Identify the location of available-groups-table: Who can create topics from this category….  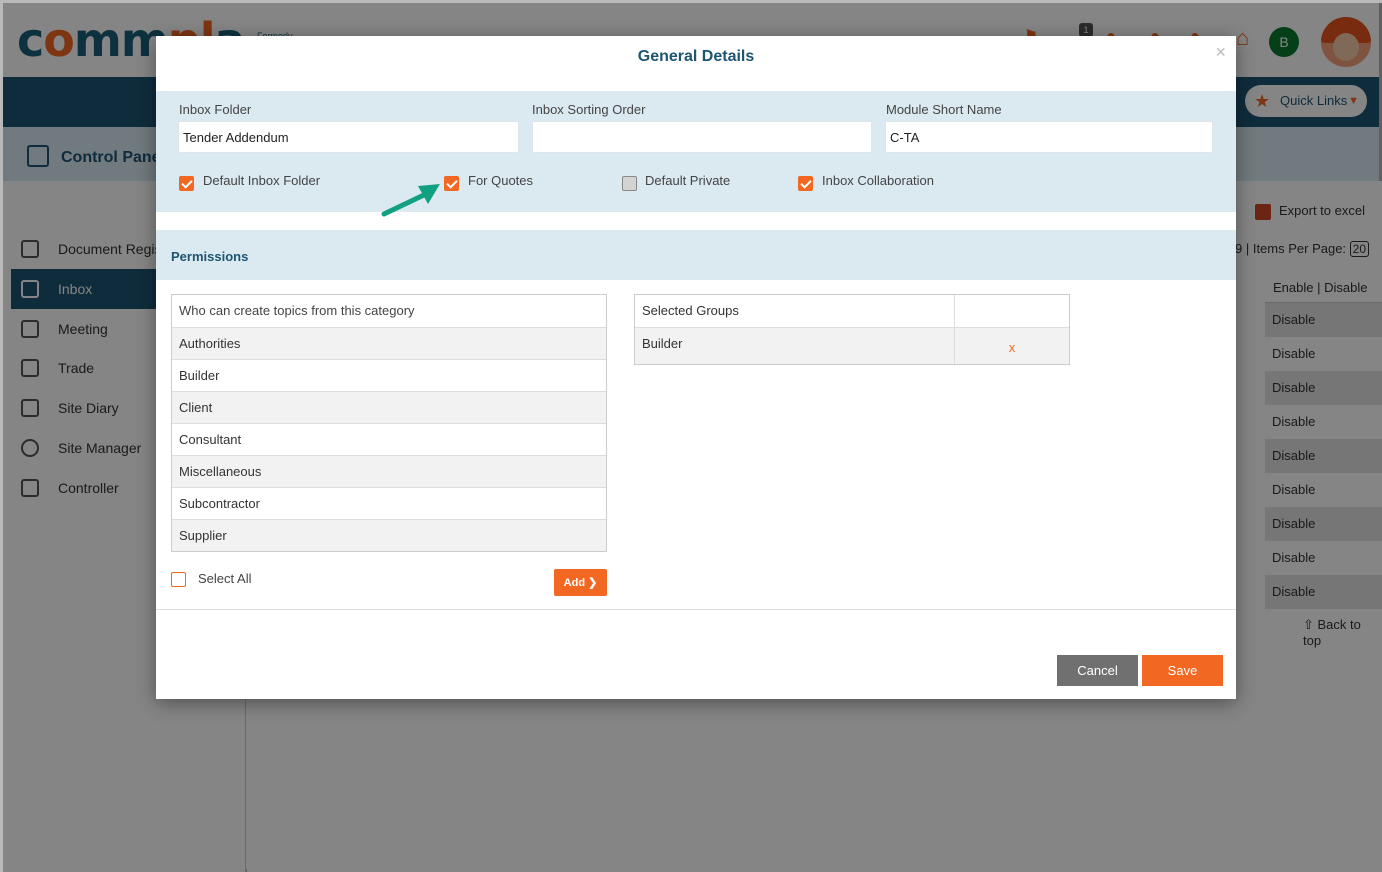
(389, 423).